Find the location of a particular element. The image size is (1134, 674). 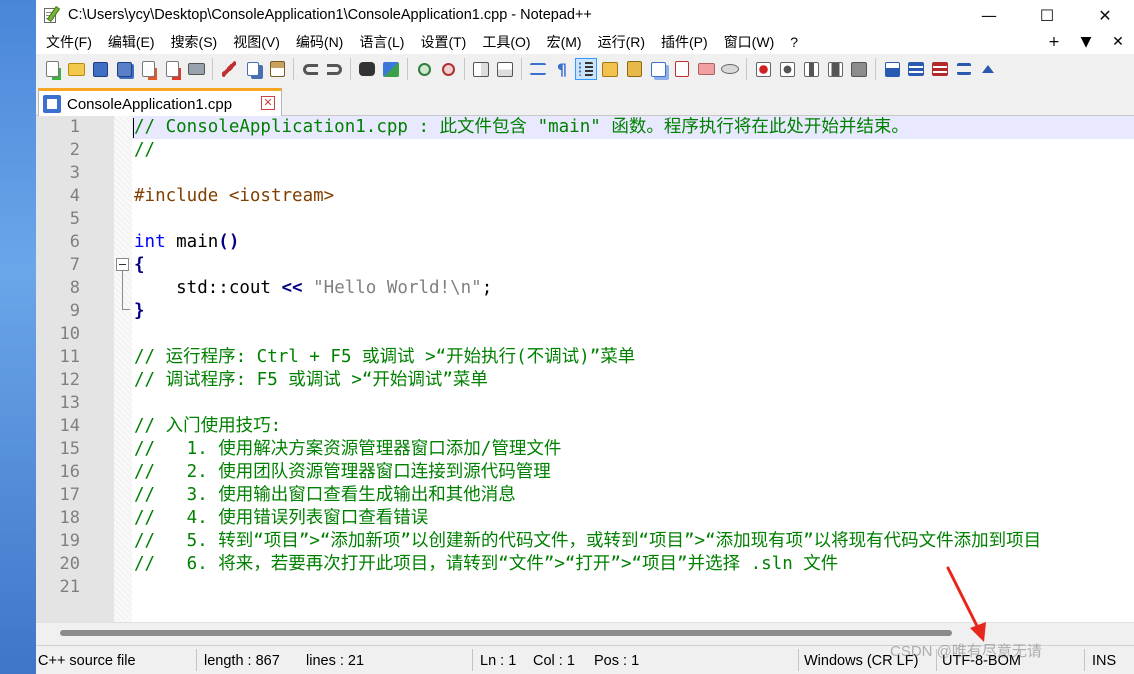

save-macro-icon is located at coordinates (859, 69).